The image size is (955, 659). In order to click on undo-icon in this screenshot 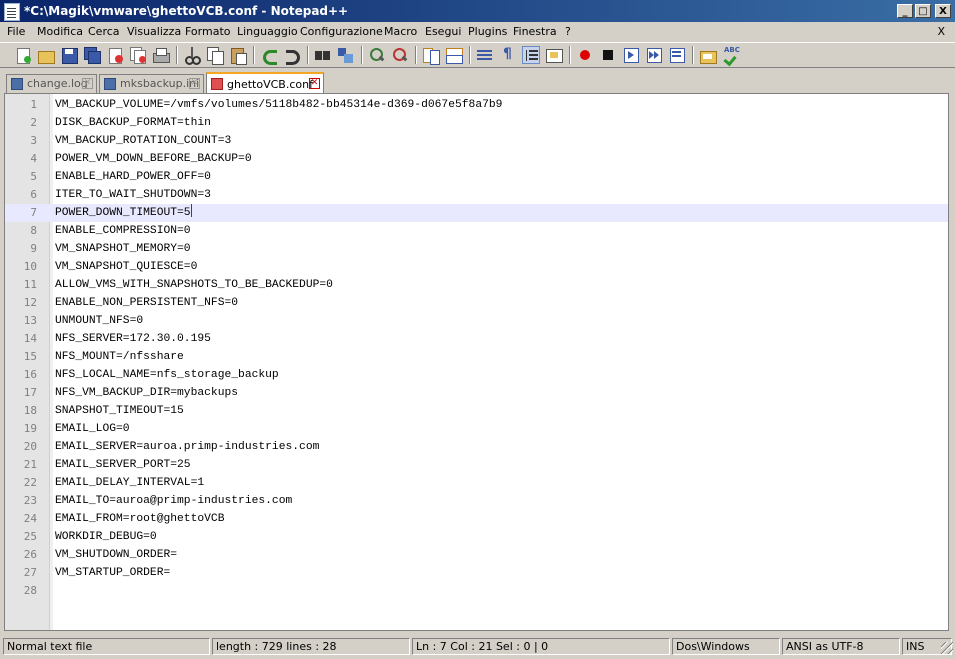, I will do `click(269, 55)`.